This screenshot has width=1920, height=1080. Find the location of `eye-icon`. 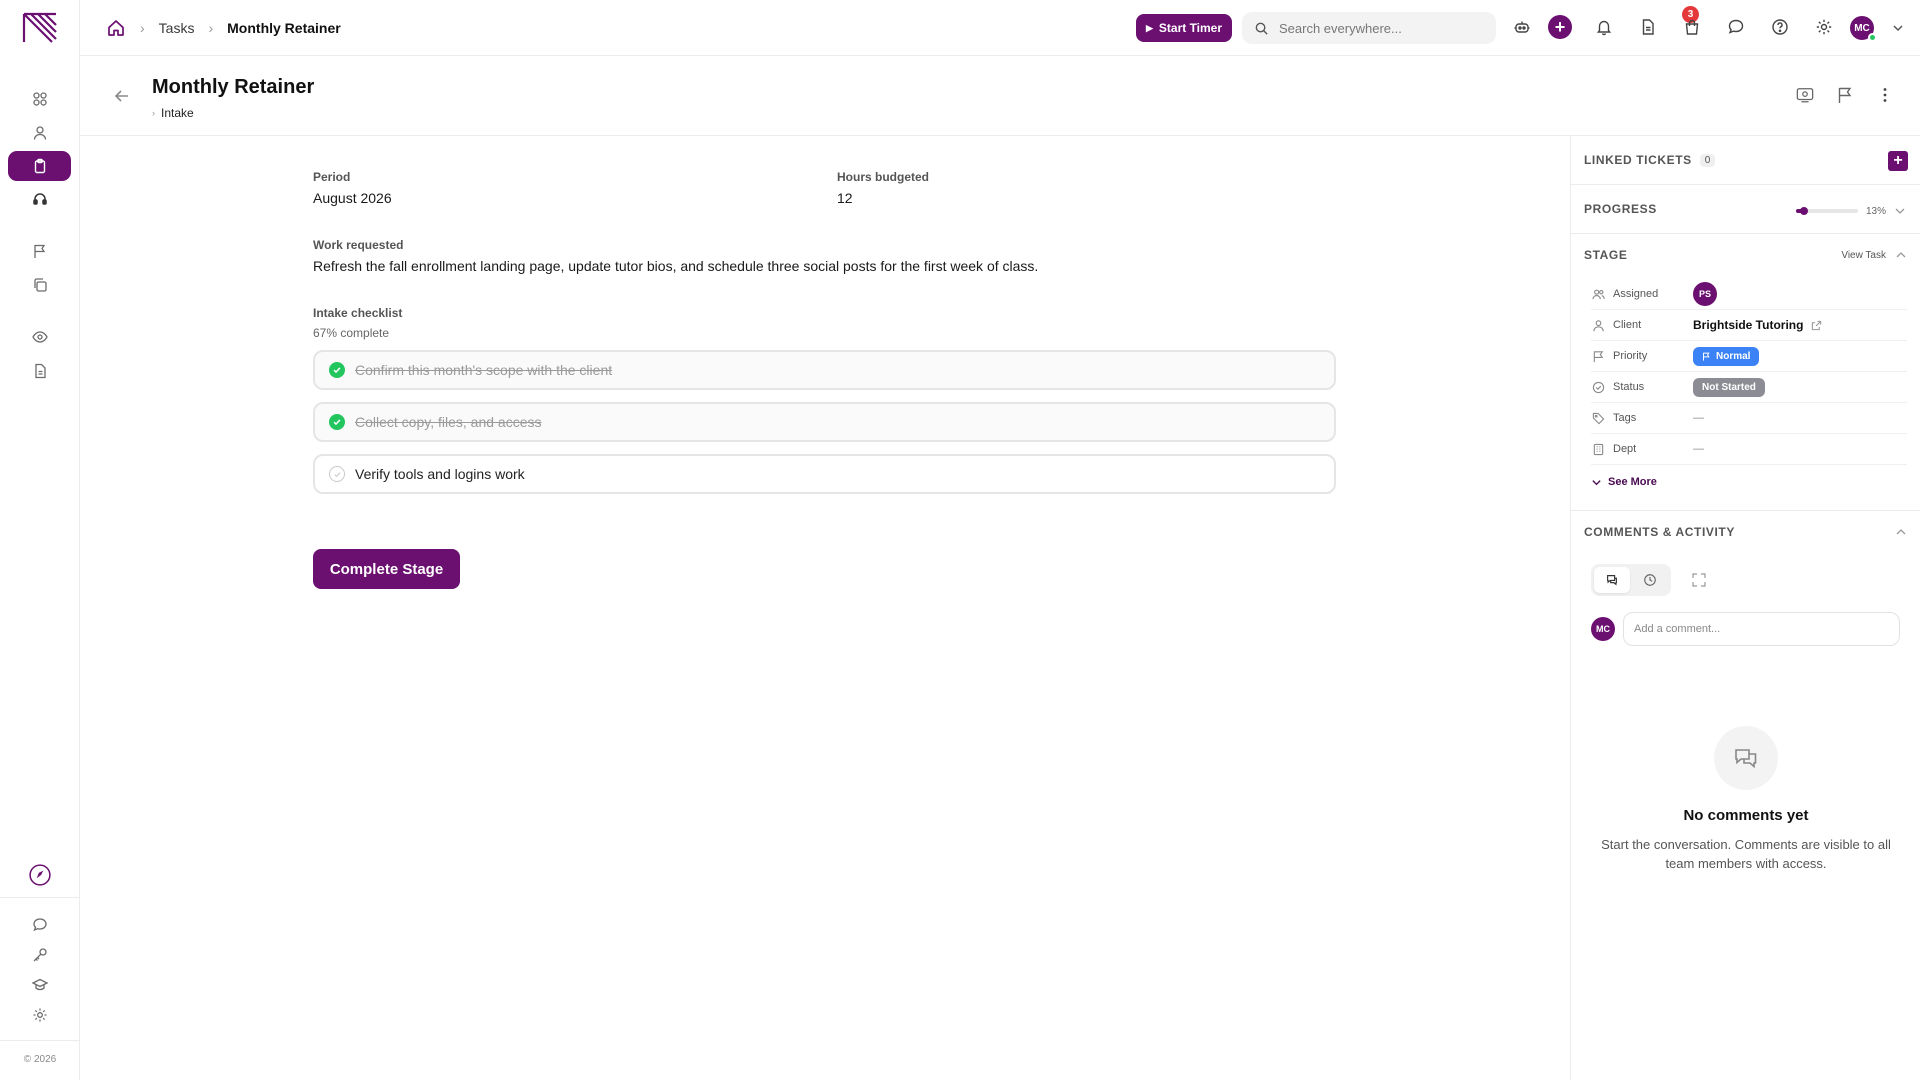

eye-icon is located at coordinates (39, 337).